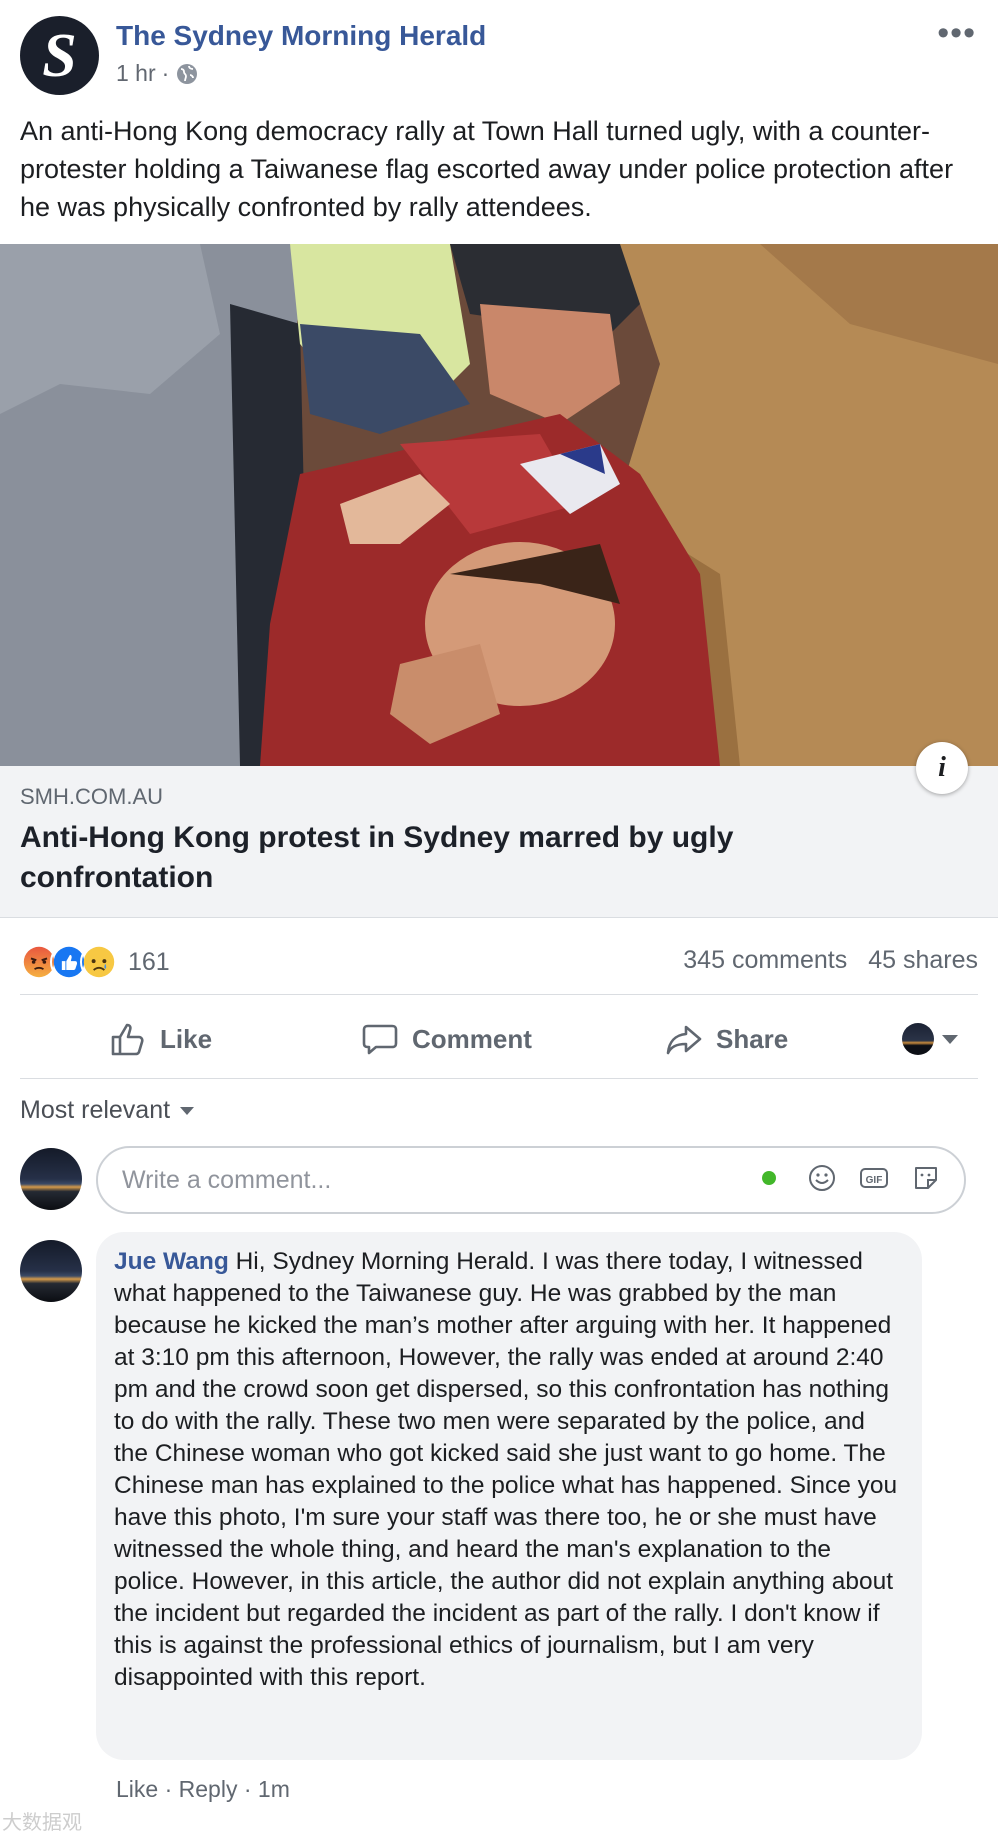 This screenshot has height=1836, width=998. Describe the element at coordinates (301, 36) in the screenshot. I see `page-name-link: The Sydney Morning Herald` at that location.